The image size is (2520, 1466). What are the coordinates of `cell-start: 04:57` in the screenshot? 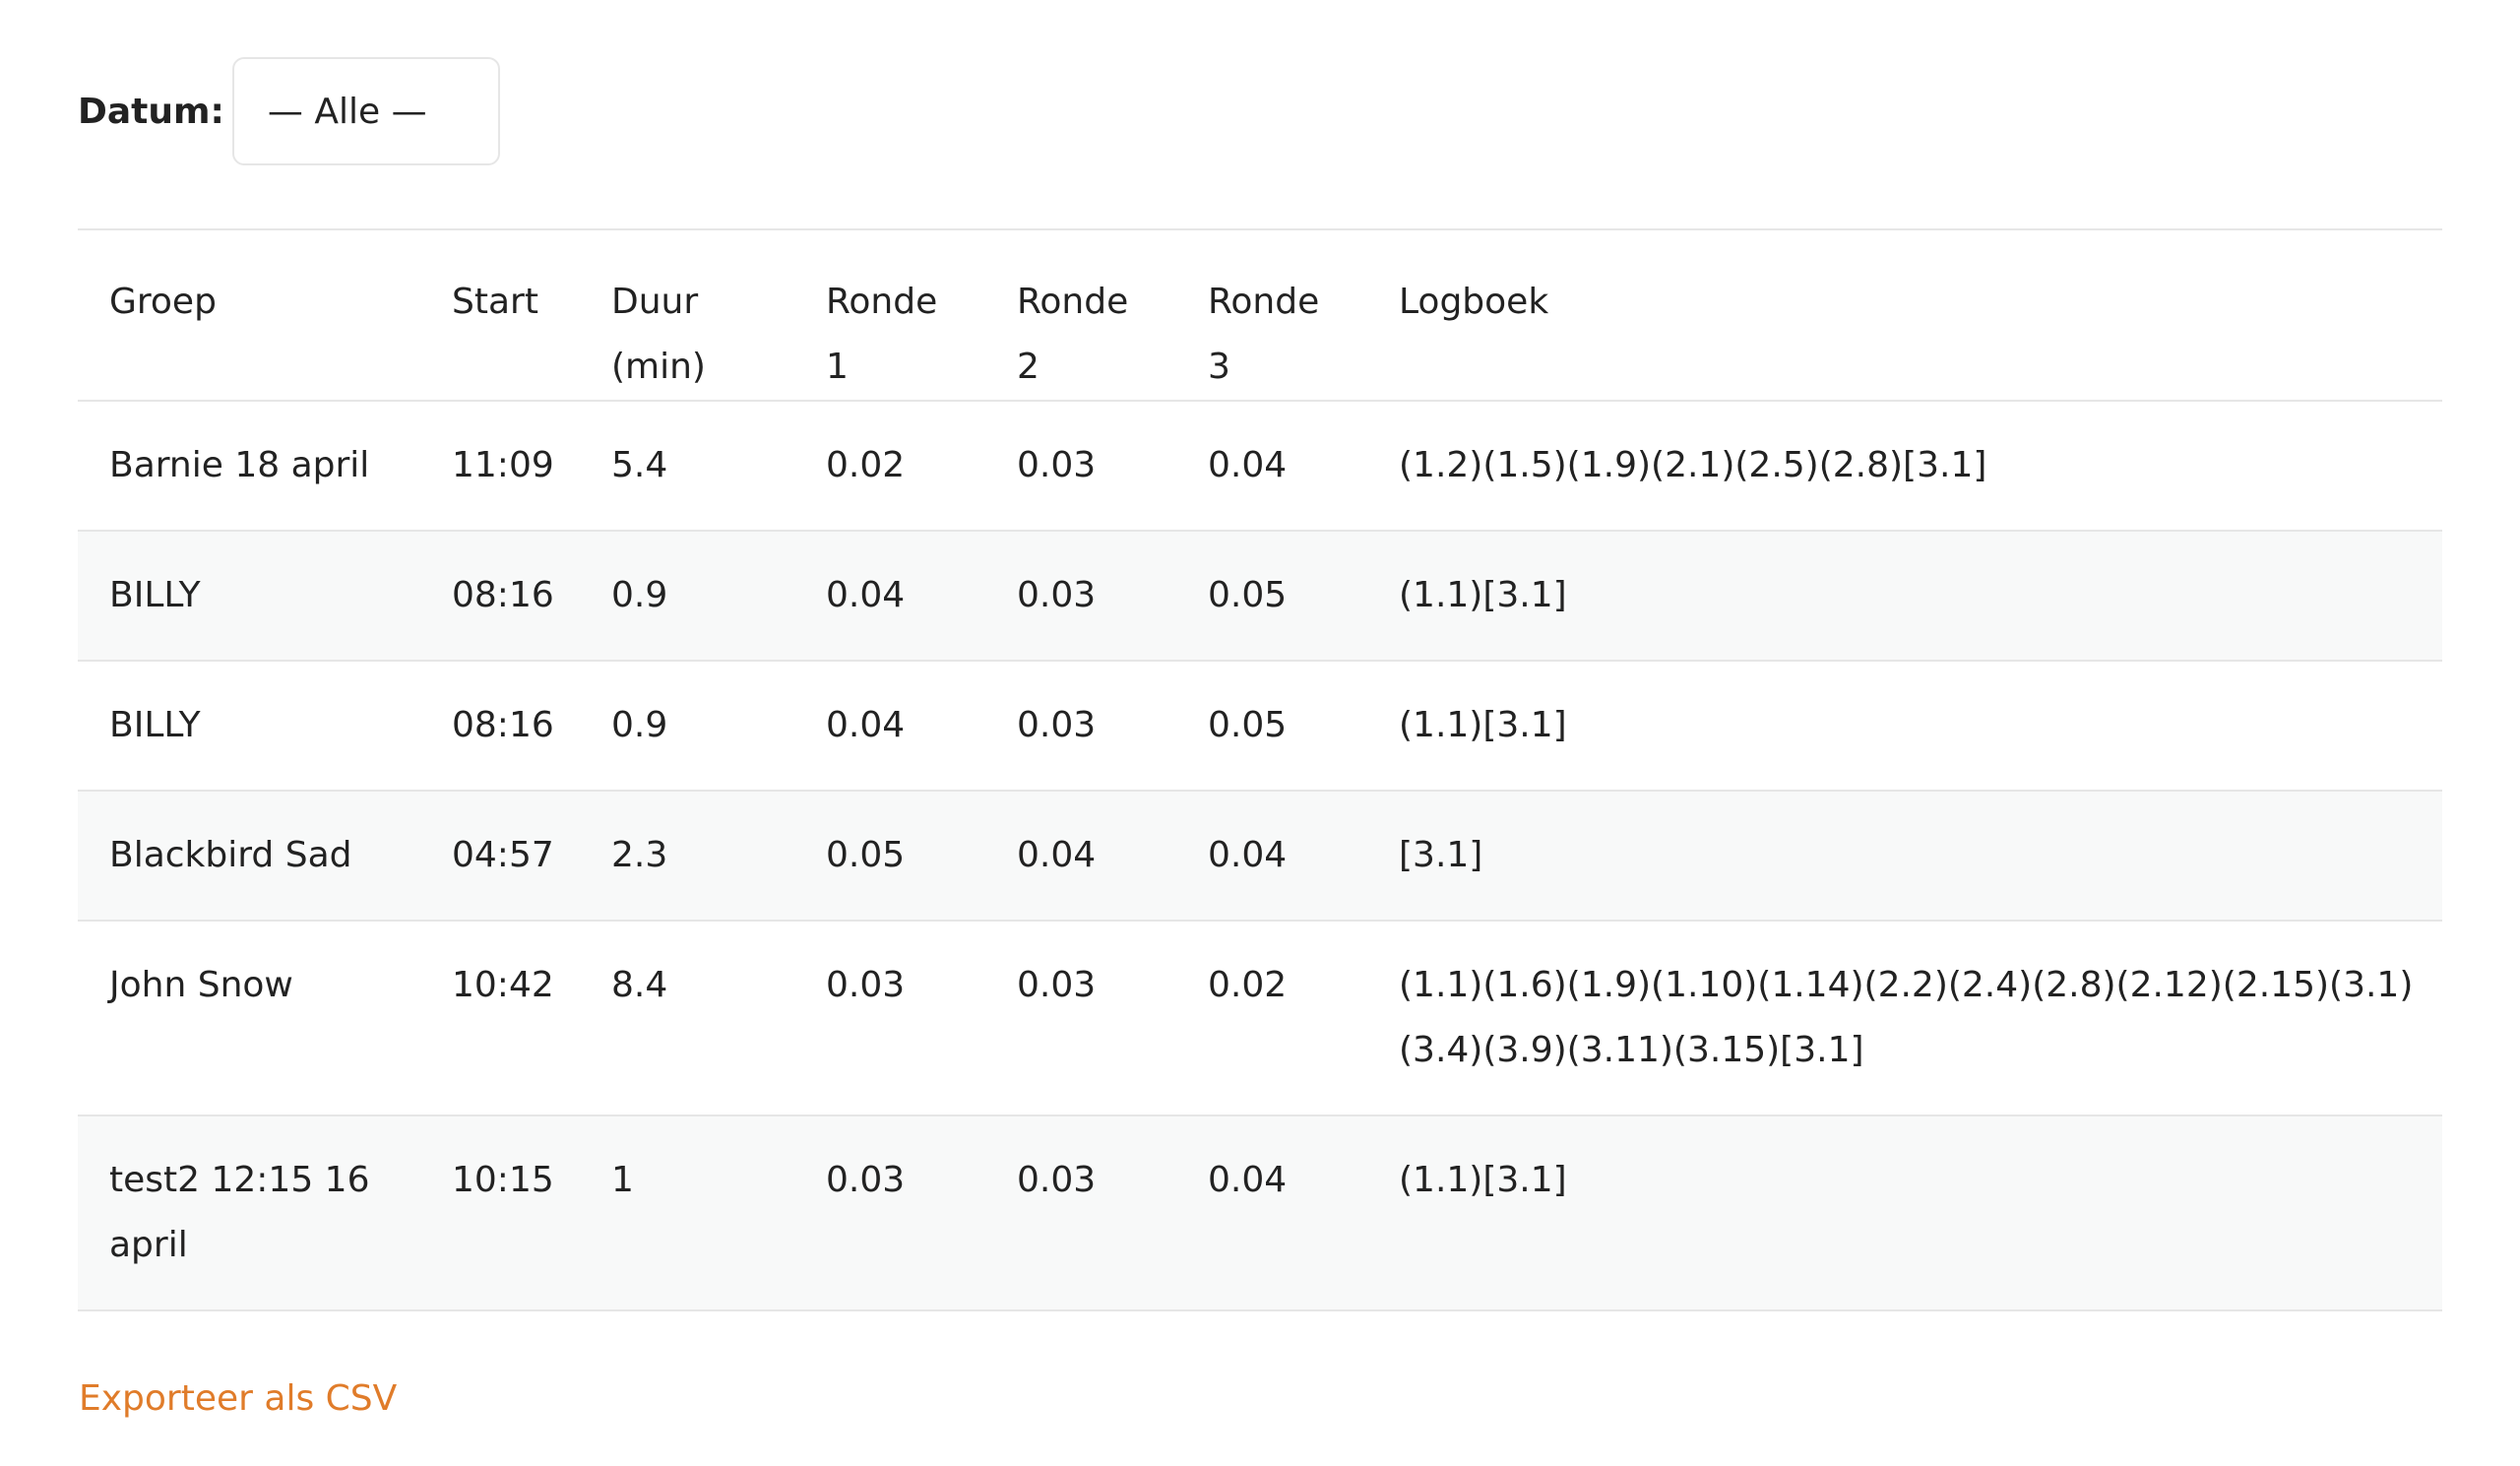 It's located at (503, 855).